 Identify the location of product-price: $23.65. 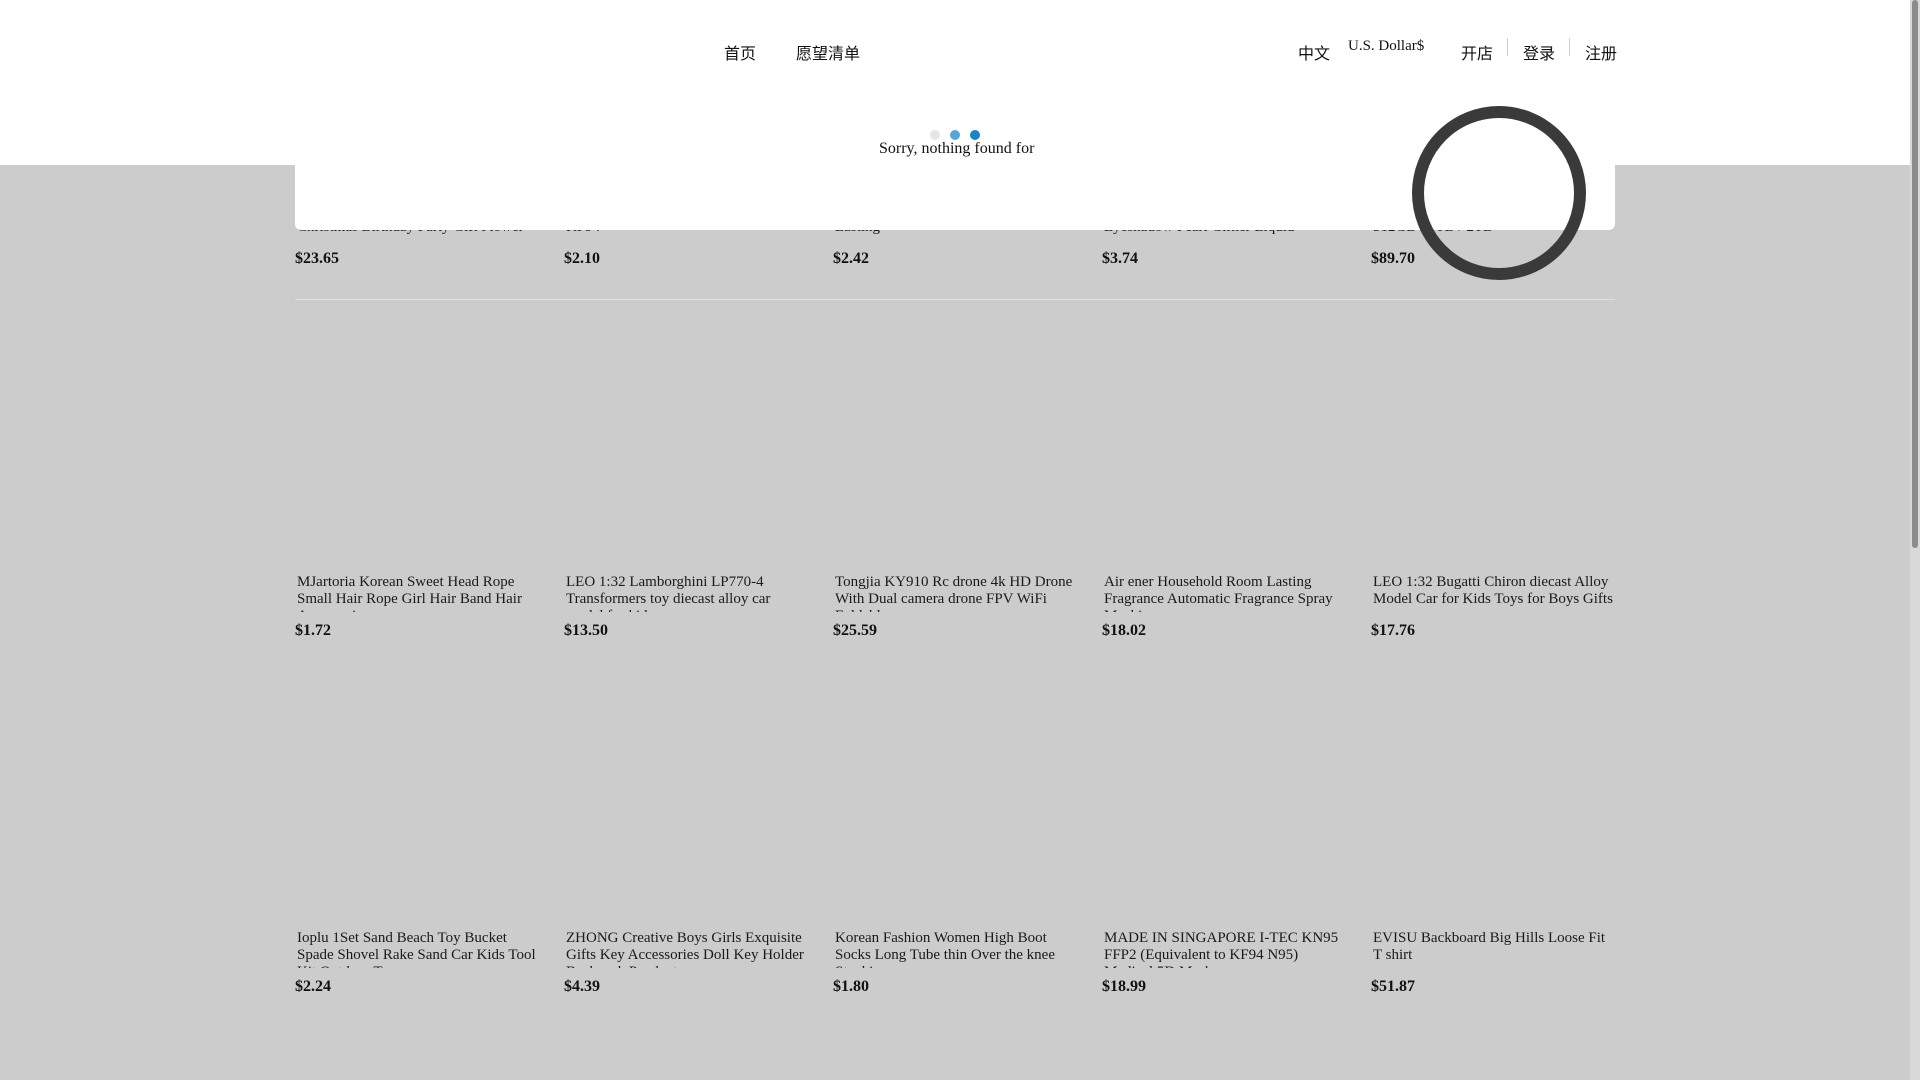
(317, 258).